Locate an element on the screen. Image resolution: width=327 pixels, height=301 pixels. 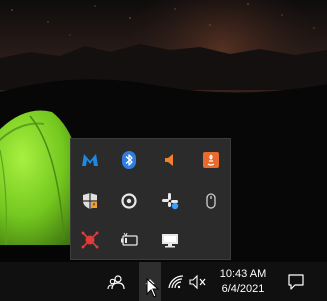
volume-muted-icon is located at coordinates (197, 281).